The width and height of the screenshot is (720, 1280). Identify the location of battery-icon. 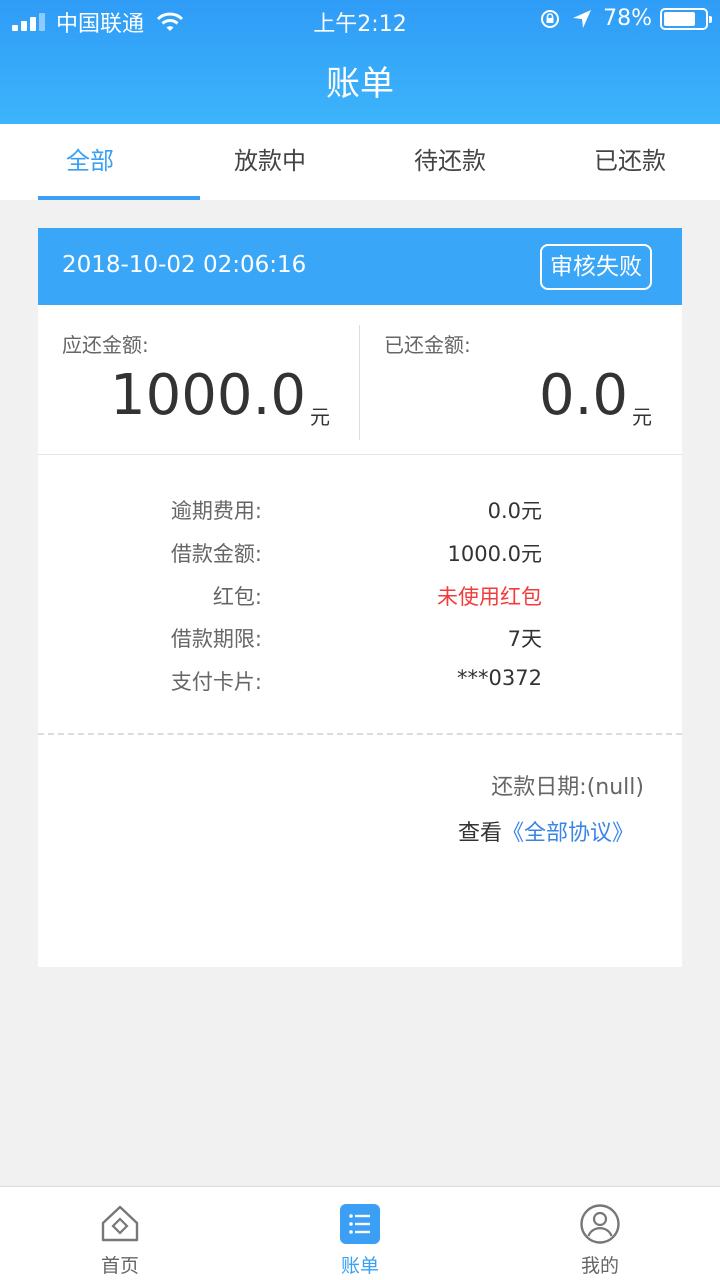
(686, 18).